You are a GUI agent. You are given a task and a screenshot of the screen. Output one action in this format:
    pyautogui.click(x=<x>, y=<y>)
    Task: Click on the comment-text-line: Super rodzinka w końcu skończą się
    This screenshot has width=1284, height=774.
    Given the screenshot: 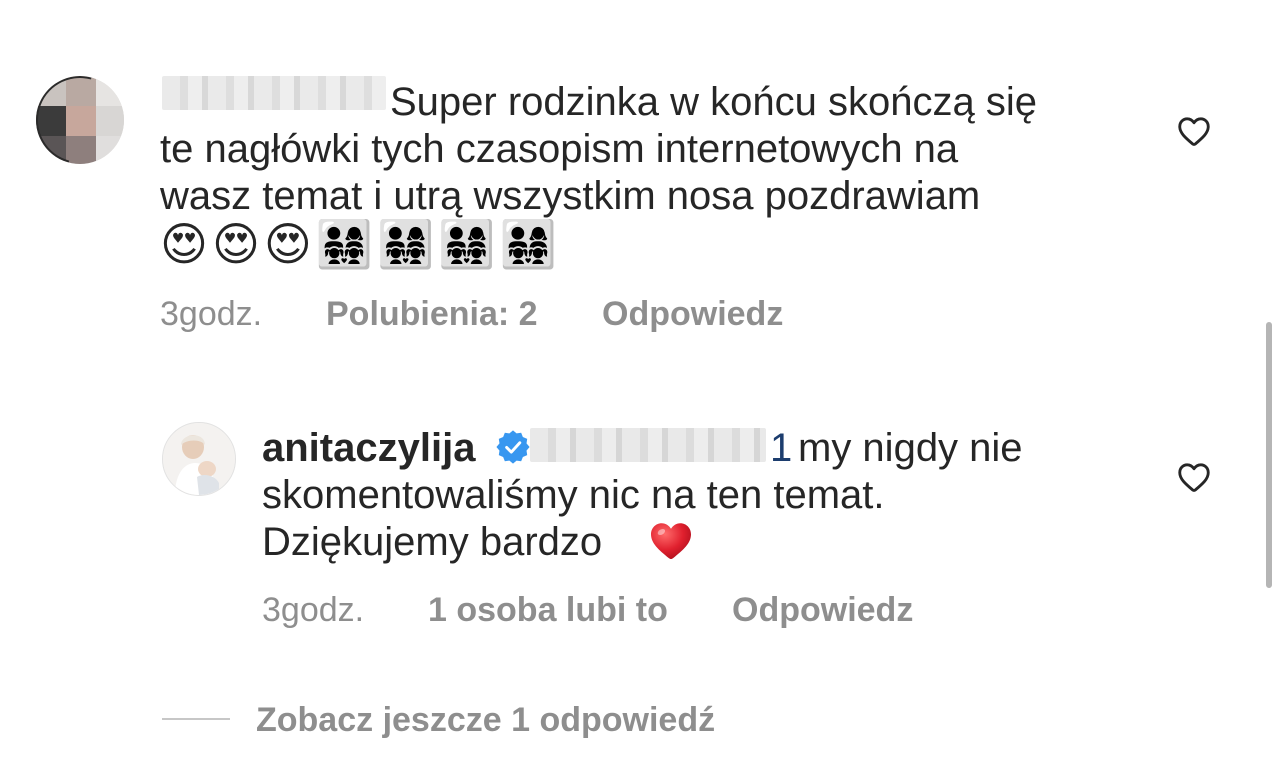 What is the action you would take?
    pyautogui.click(x=713, y=102)
    